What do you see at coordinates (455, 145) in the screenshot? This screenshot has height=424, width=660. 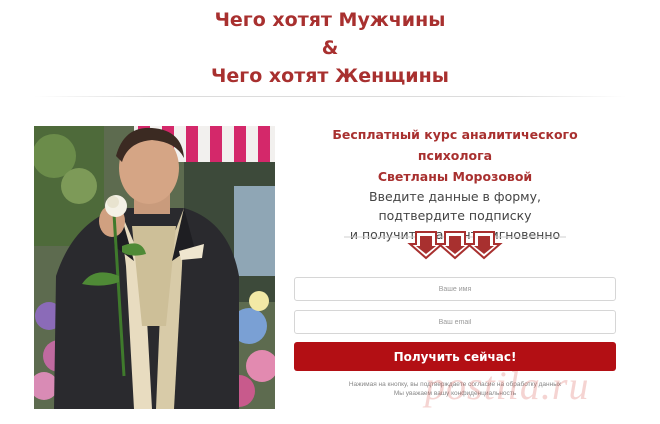 I see `course-title-line1: Бесплатный курс аналитического психолога` at bounding box center [455, 145].